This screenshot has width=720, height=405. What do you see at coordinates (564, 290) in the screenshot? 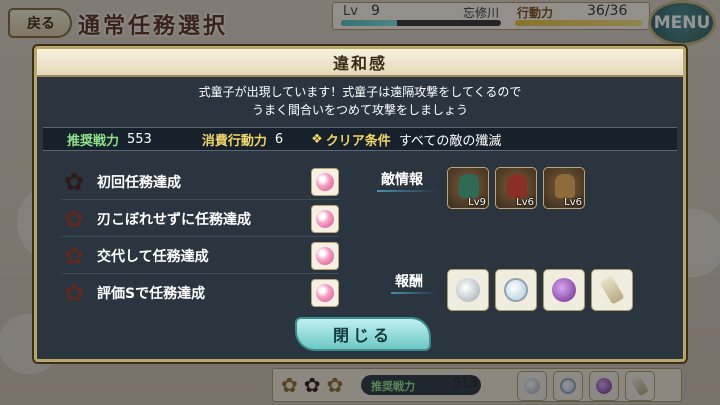
I see `purple-orb-icon` at bounding box center [564, 290].